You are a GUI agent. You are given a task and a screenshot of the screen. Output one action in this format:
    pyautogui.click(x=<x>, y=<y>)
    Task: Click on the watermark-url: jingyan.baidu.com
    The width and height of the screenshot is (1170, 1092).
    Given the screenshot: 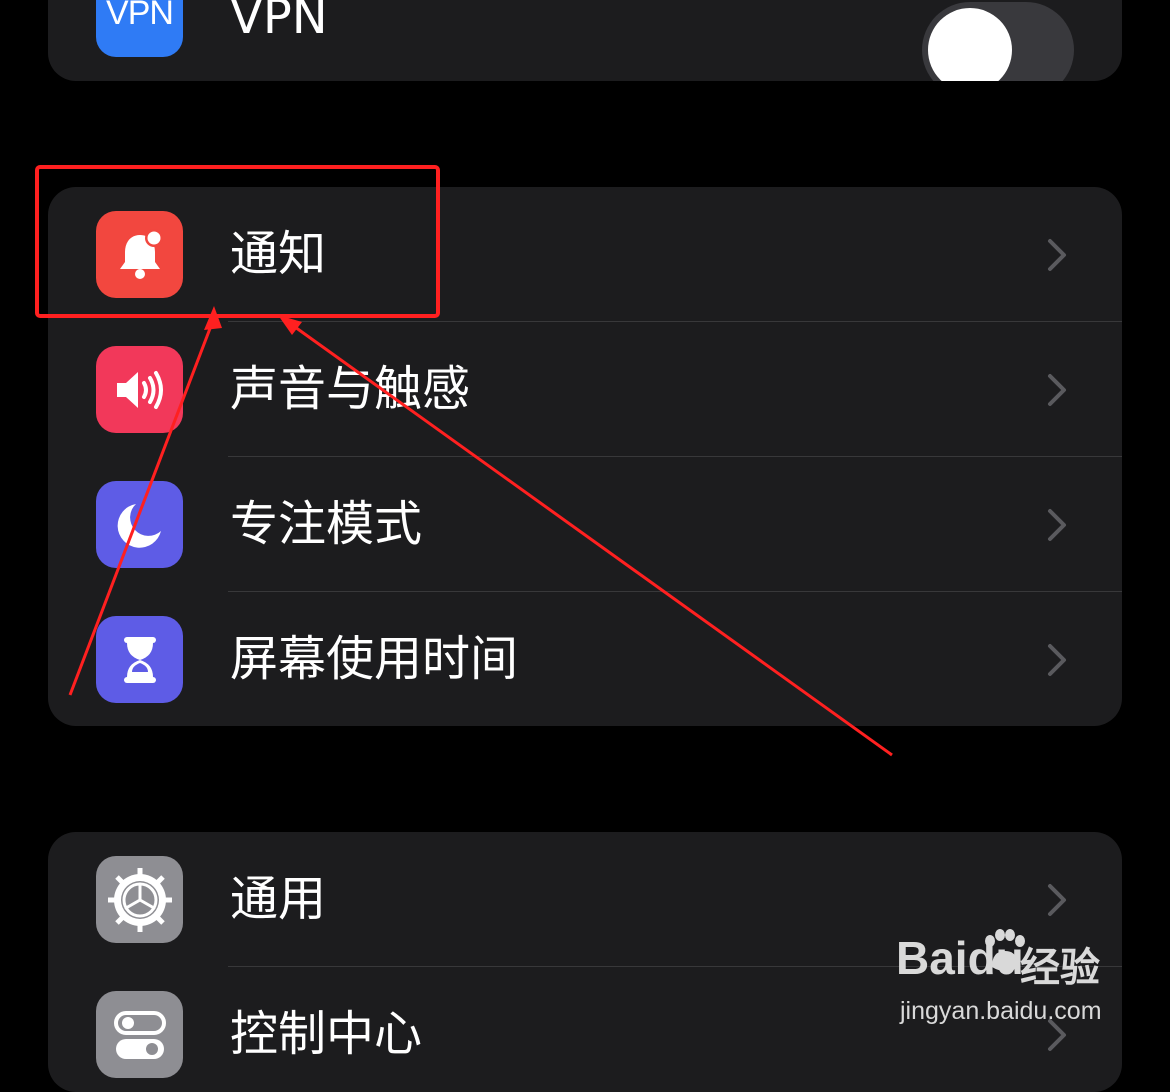 What is the action you would take?
    pyautogui.click(x=1001, y=1011)
    